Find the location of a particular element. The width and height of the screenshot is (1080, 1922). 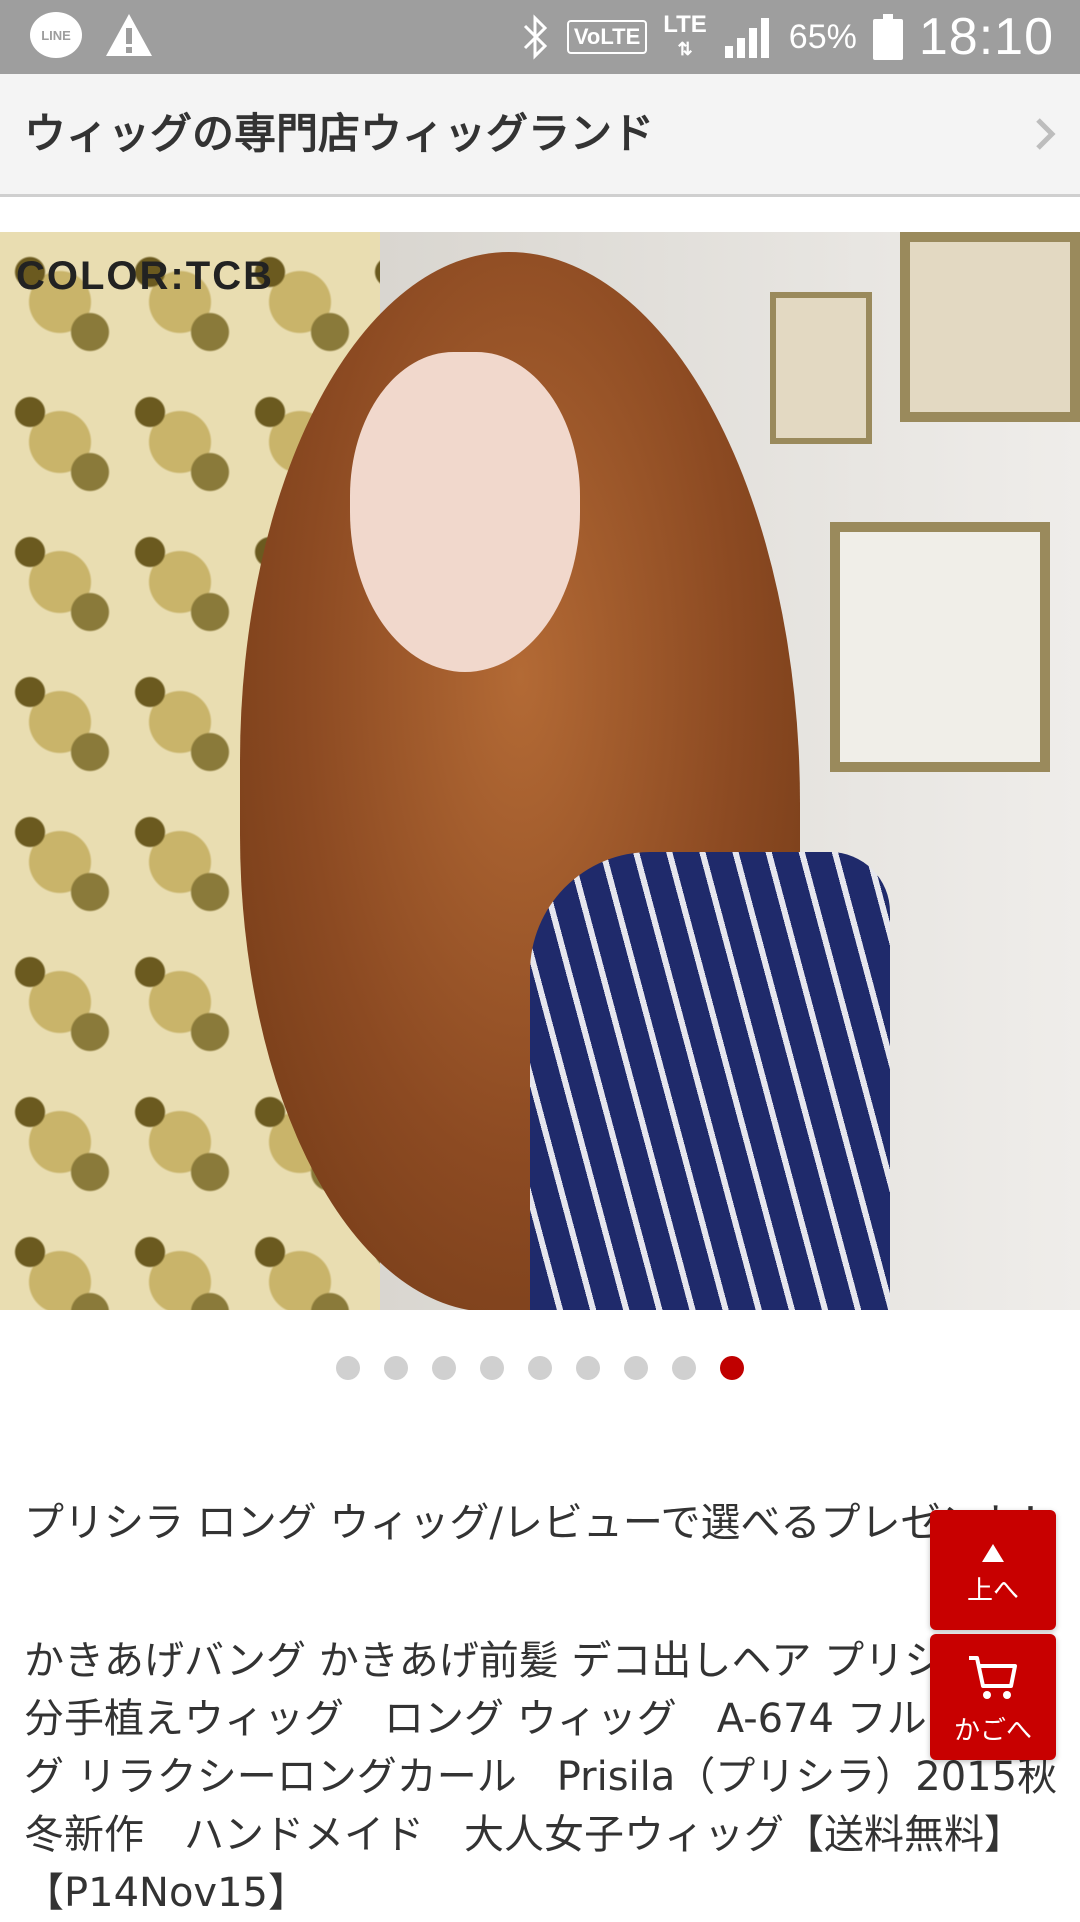

battery-percent: 65% is located at coordinates (822, 36).